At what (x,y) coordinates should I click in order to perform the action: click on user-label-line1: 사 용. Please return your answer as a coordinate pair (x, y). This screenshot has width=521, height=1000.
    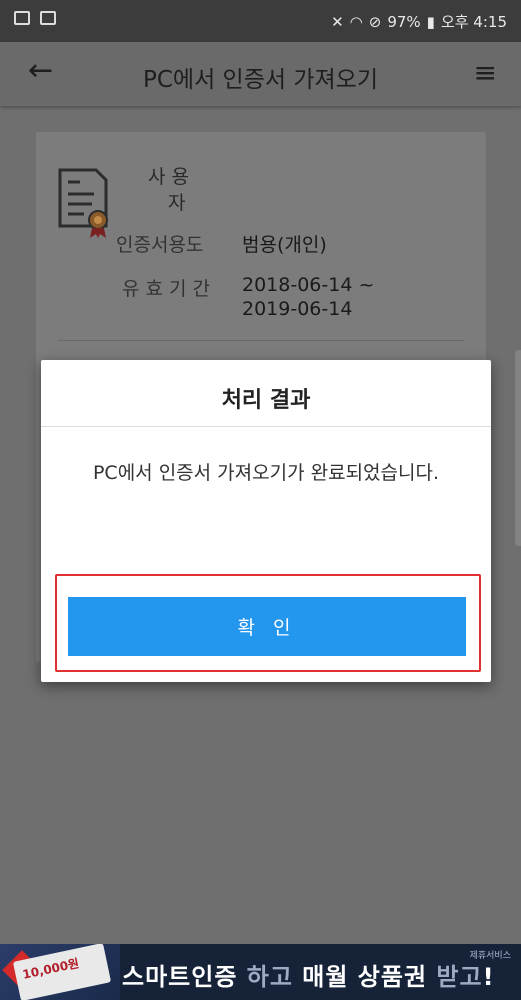
    Looking at the image, I should click on (168, 177).